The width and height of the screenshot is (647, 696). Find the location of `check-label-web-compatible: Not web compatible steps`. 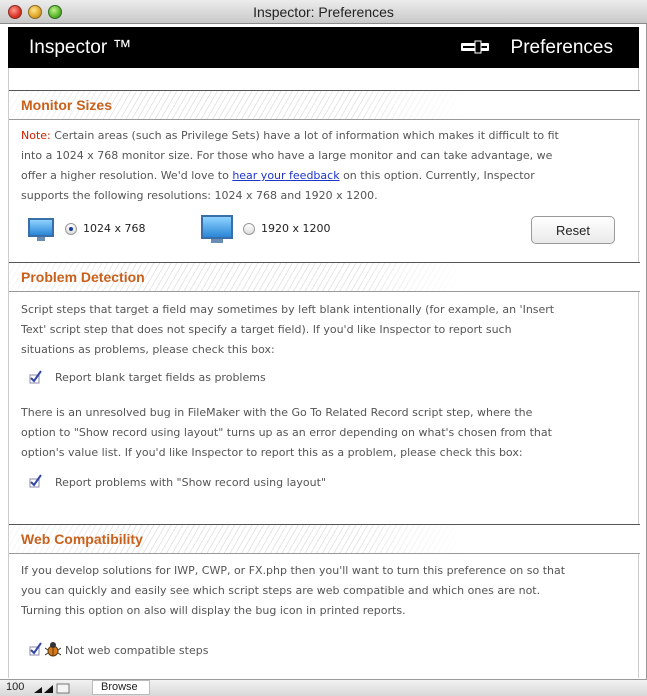

check-label-web-compatible: Not web compatible steps is located at coordinates (137, 650).